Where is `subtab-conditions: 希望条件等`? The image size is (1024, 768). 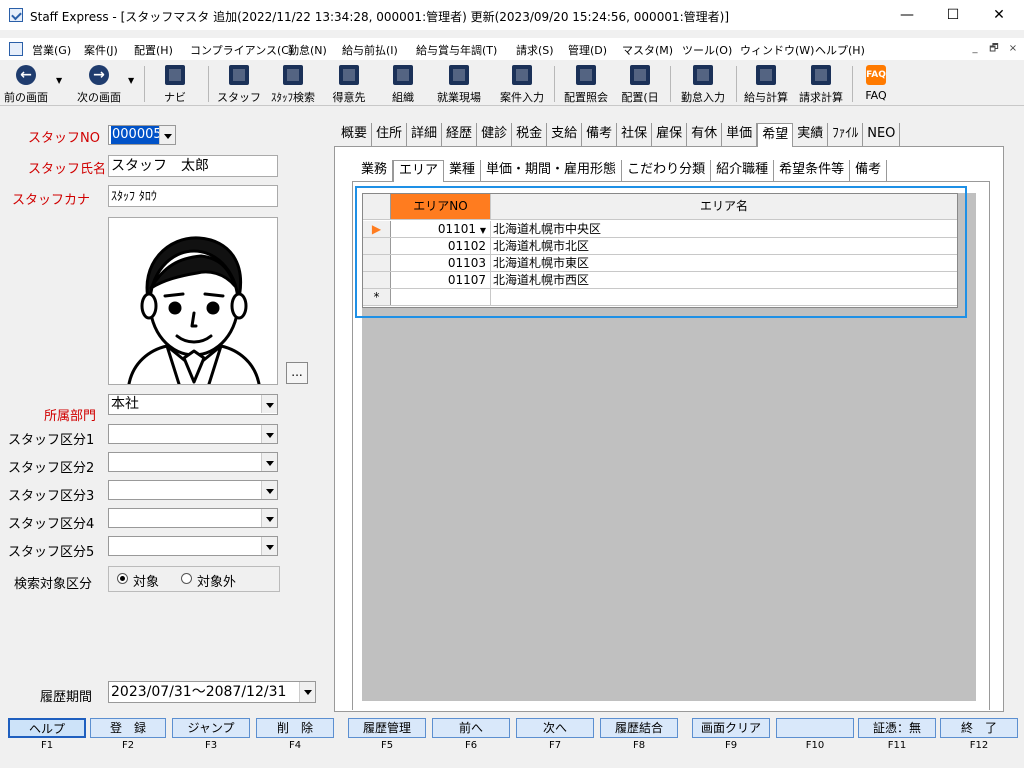
subtab-conditions: 希望条件等 is located at coordinates (812, 171).